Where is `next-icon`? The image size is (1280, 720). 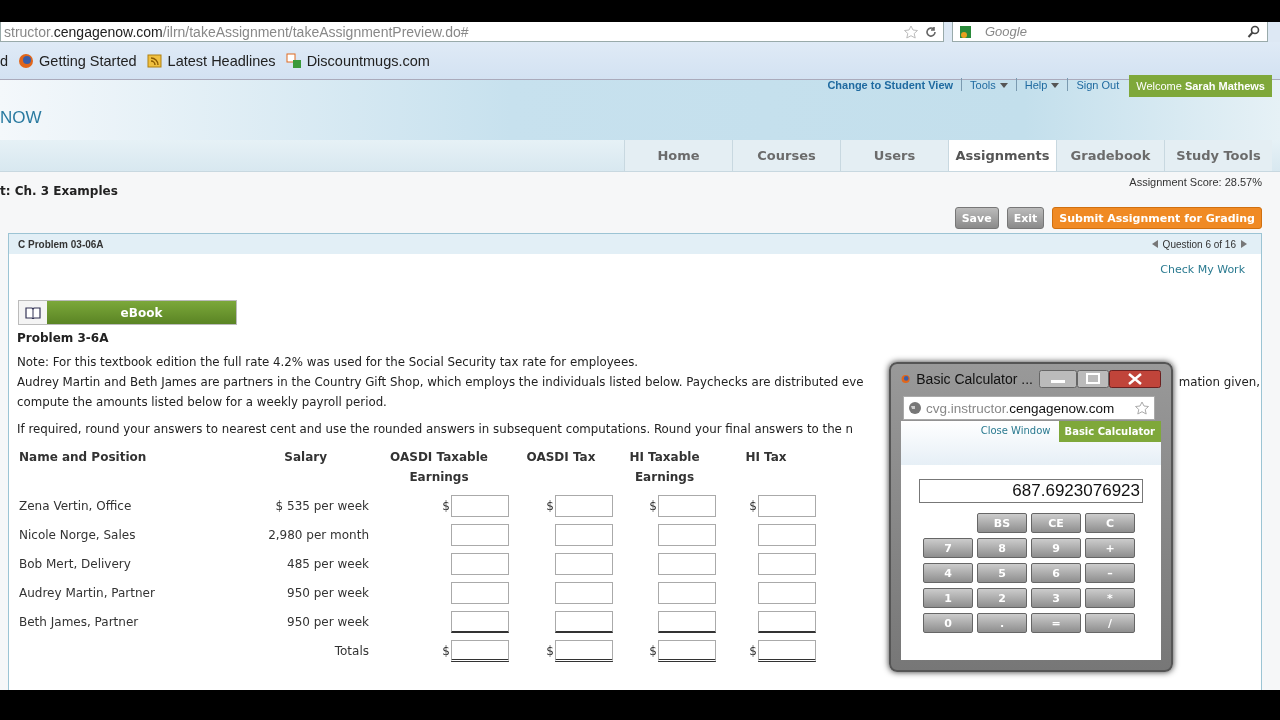
next-icon is located at coordinates (1244, 244).